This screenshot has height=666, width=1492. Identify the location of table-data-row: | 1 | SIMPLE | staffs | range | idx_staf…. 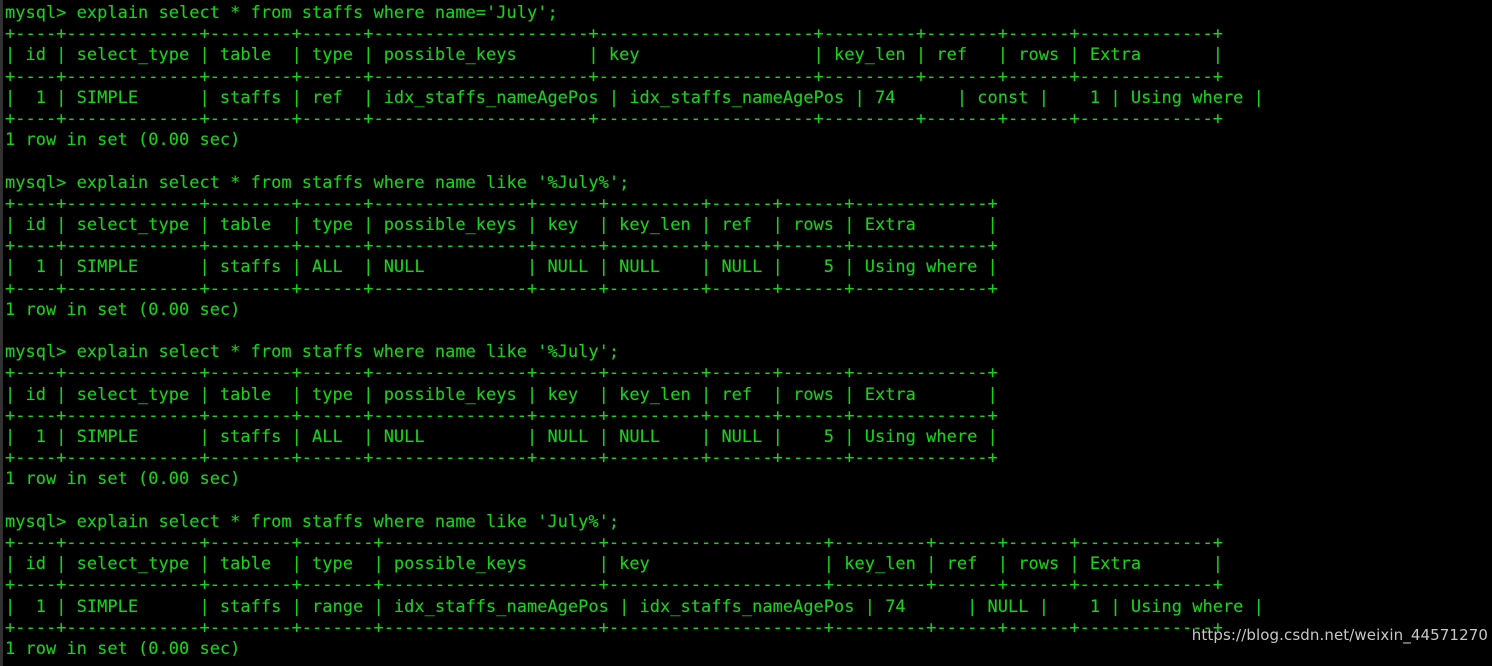
(634, 606).